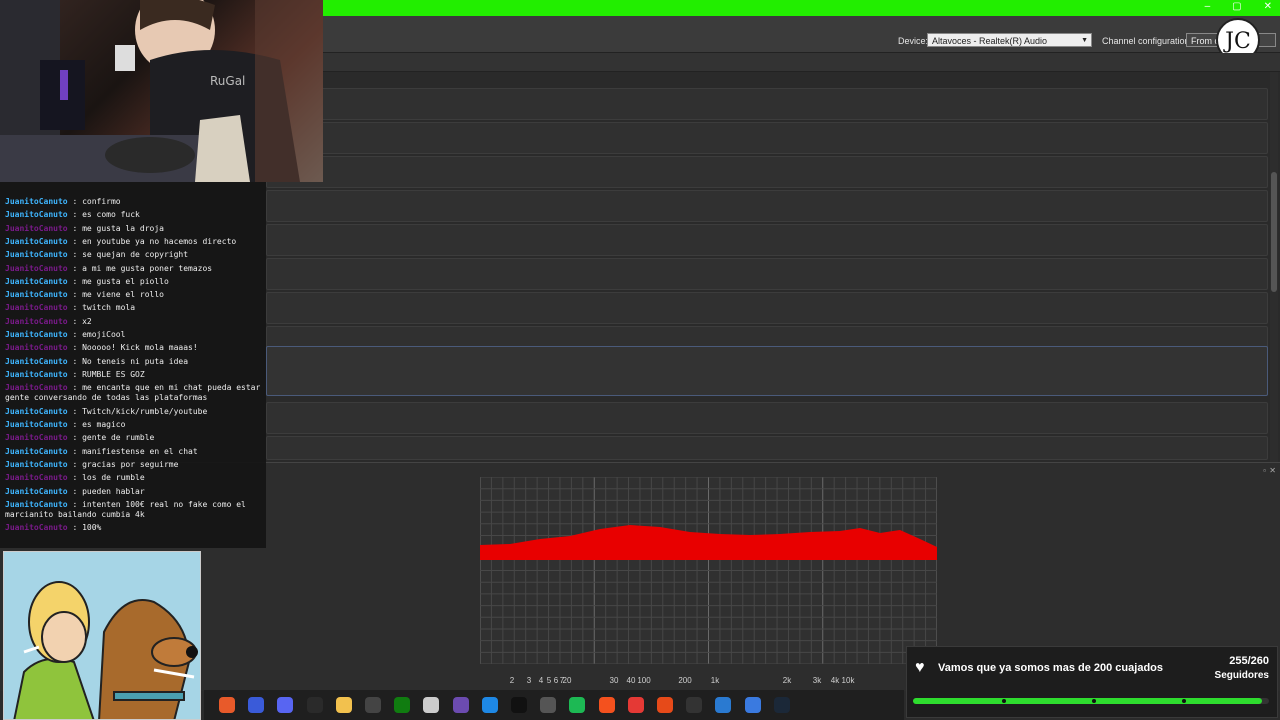 The height and width of the screenshot is (720, 1280). What do you see at coordinates (913, 41) in the screenshot?
I see `device-label: Device:` at bounding box center [913, 41].